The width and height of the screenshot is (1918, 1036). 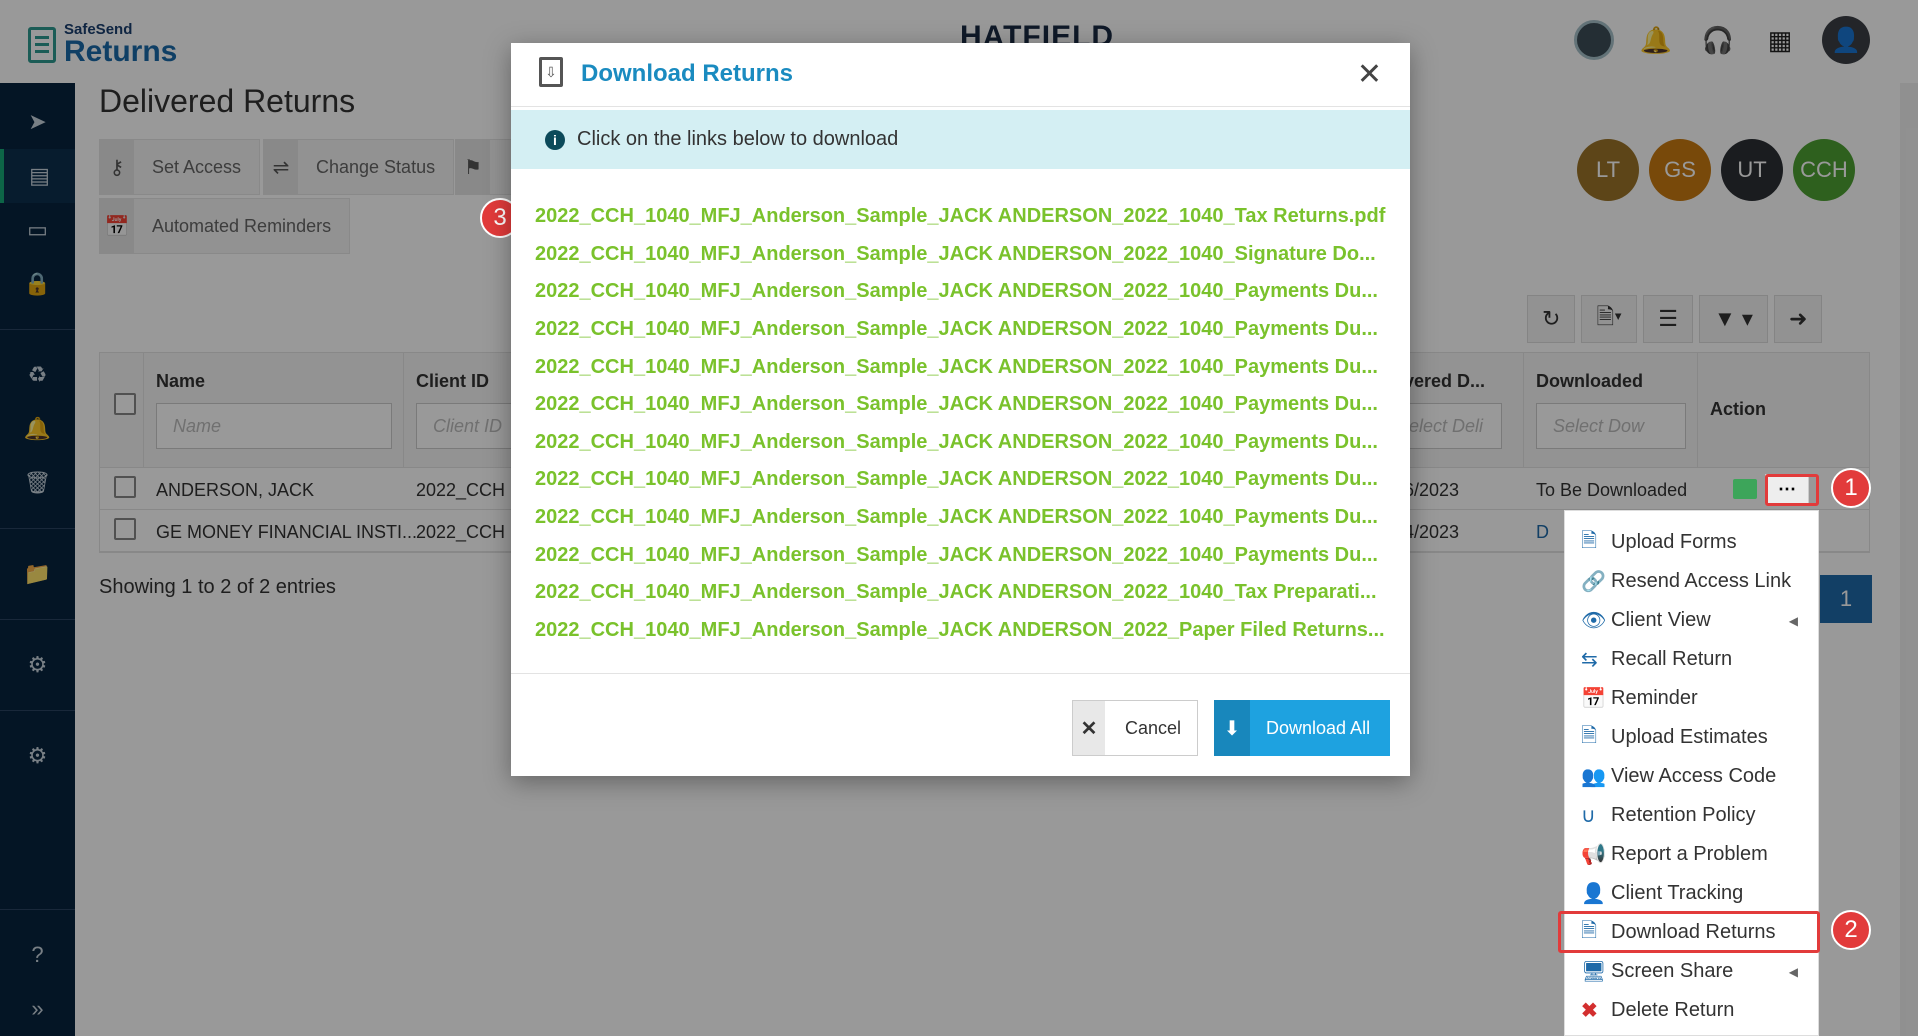 I want to click on menu-view-access-code: 👥 View Access Code, so click(x=1691, y=776).